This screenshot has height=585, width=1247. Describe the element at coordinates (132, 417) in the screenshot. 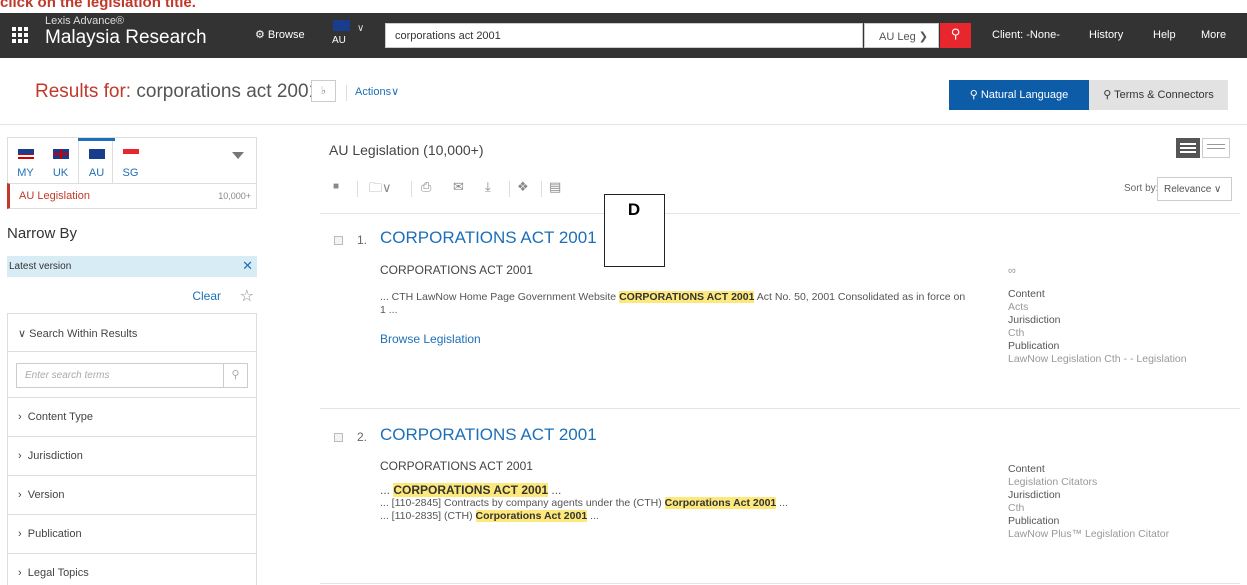

I see `facet-content-type: › Content Type` at that location.